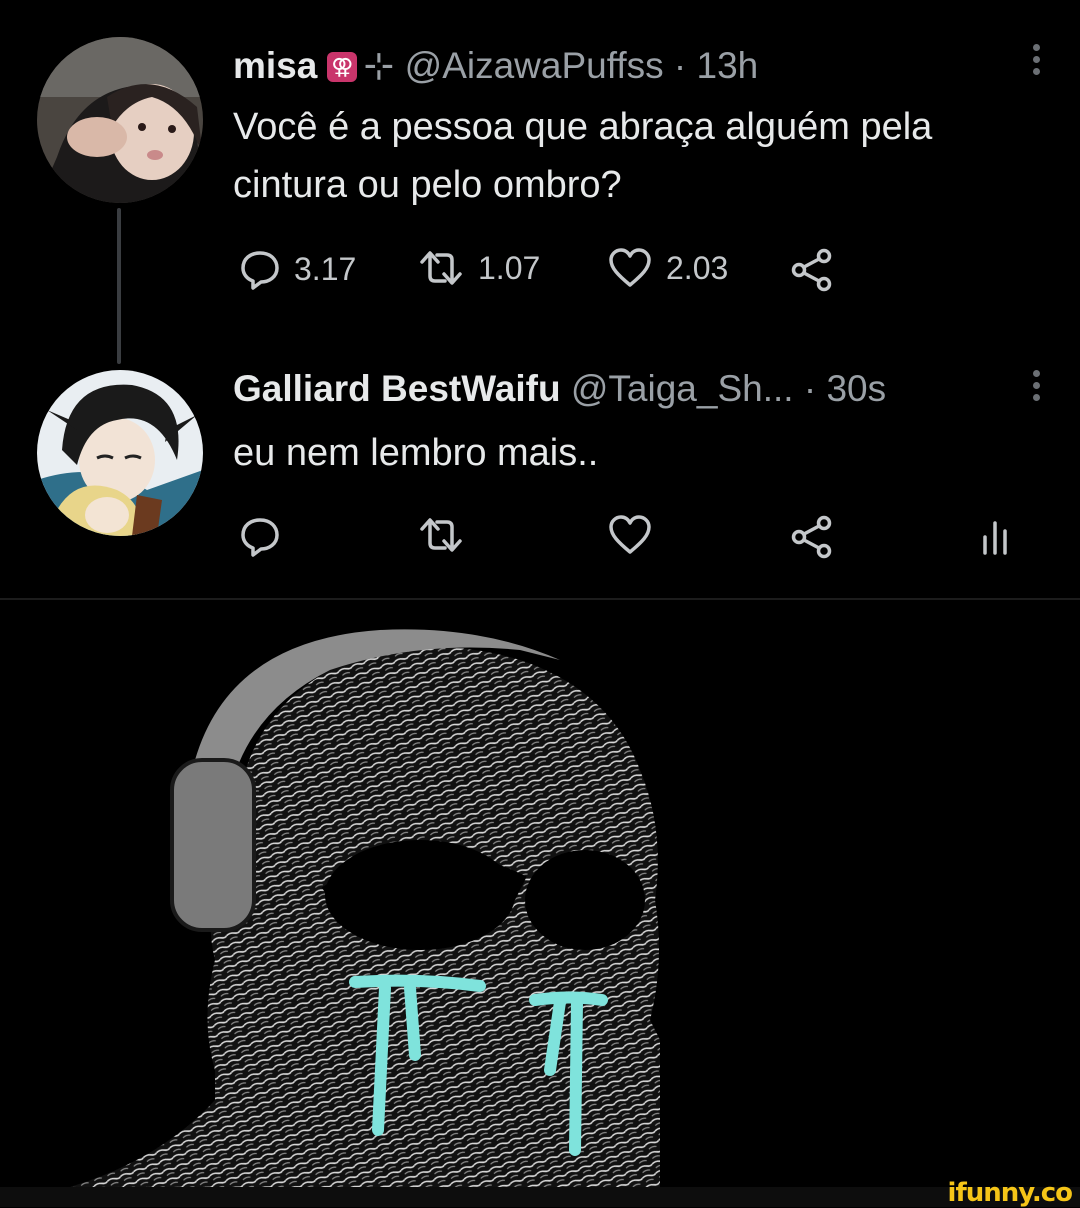  I want to click on tweet1-retweet-count: 1.07, so click(509, 267).